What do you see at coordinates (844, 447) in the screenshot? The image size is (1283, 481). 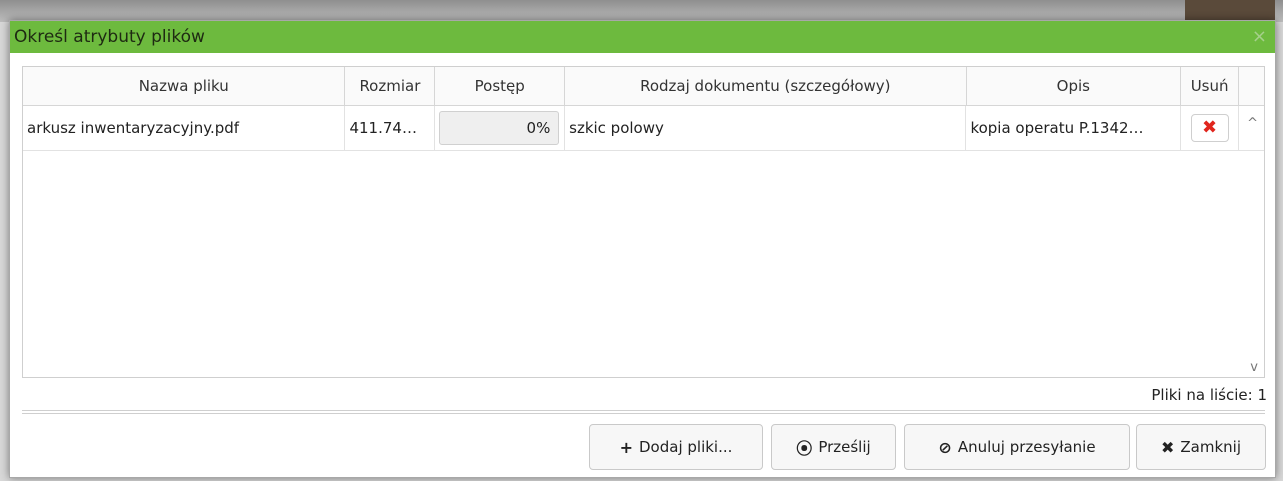 I see `send-label: Prześlij` at bounding box center [844, 447].